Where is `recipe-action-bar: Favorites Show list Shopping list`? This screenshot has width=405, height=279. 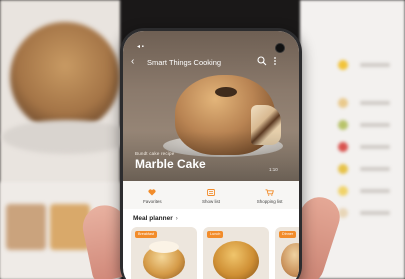
recipe-action-bar: Favorites Show list Shopping list is located at coordinates (211, 195).